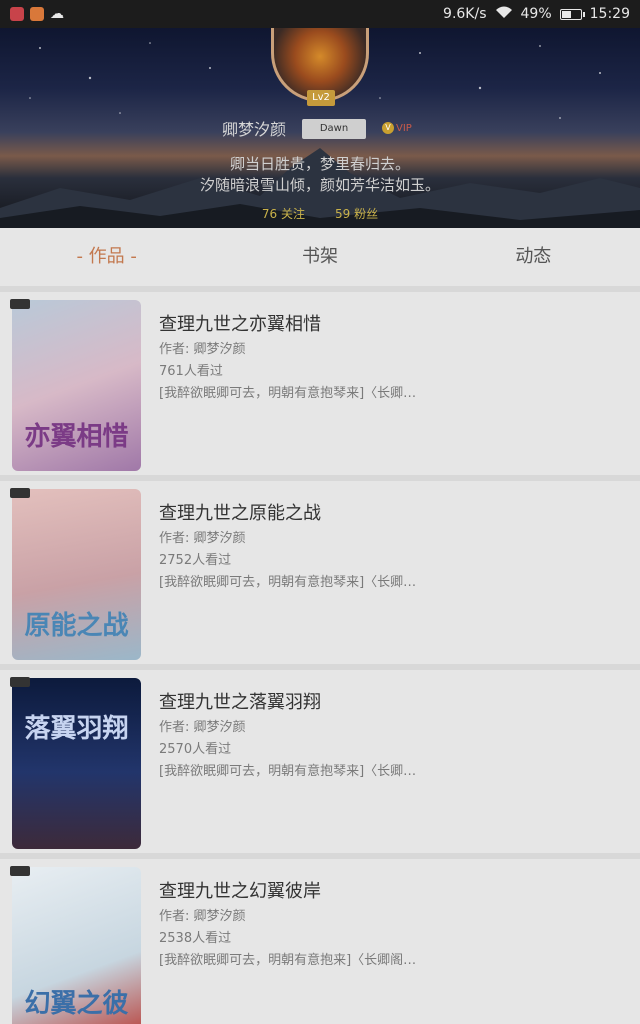 Image resolution: width=640 pixels, height=1024 pixels. What do you see at coordinates (240, 702) in the screenshot?
I see `book-title: 查理九世之落翼羽翔` at bounding box center [240, 702].